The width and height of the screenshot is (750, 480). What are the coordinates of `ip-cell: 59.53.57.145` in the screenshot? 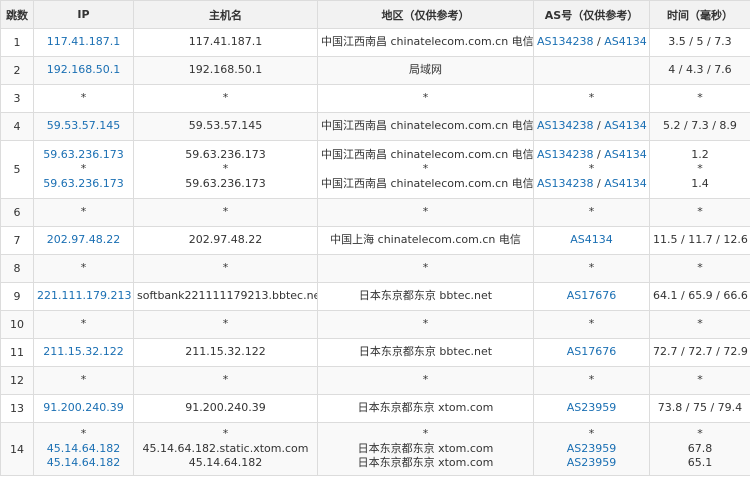 It's located at (83, 126).